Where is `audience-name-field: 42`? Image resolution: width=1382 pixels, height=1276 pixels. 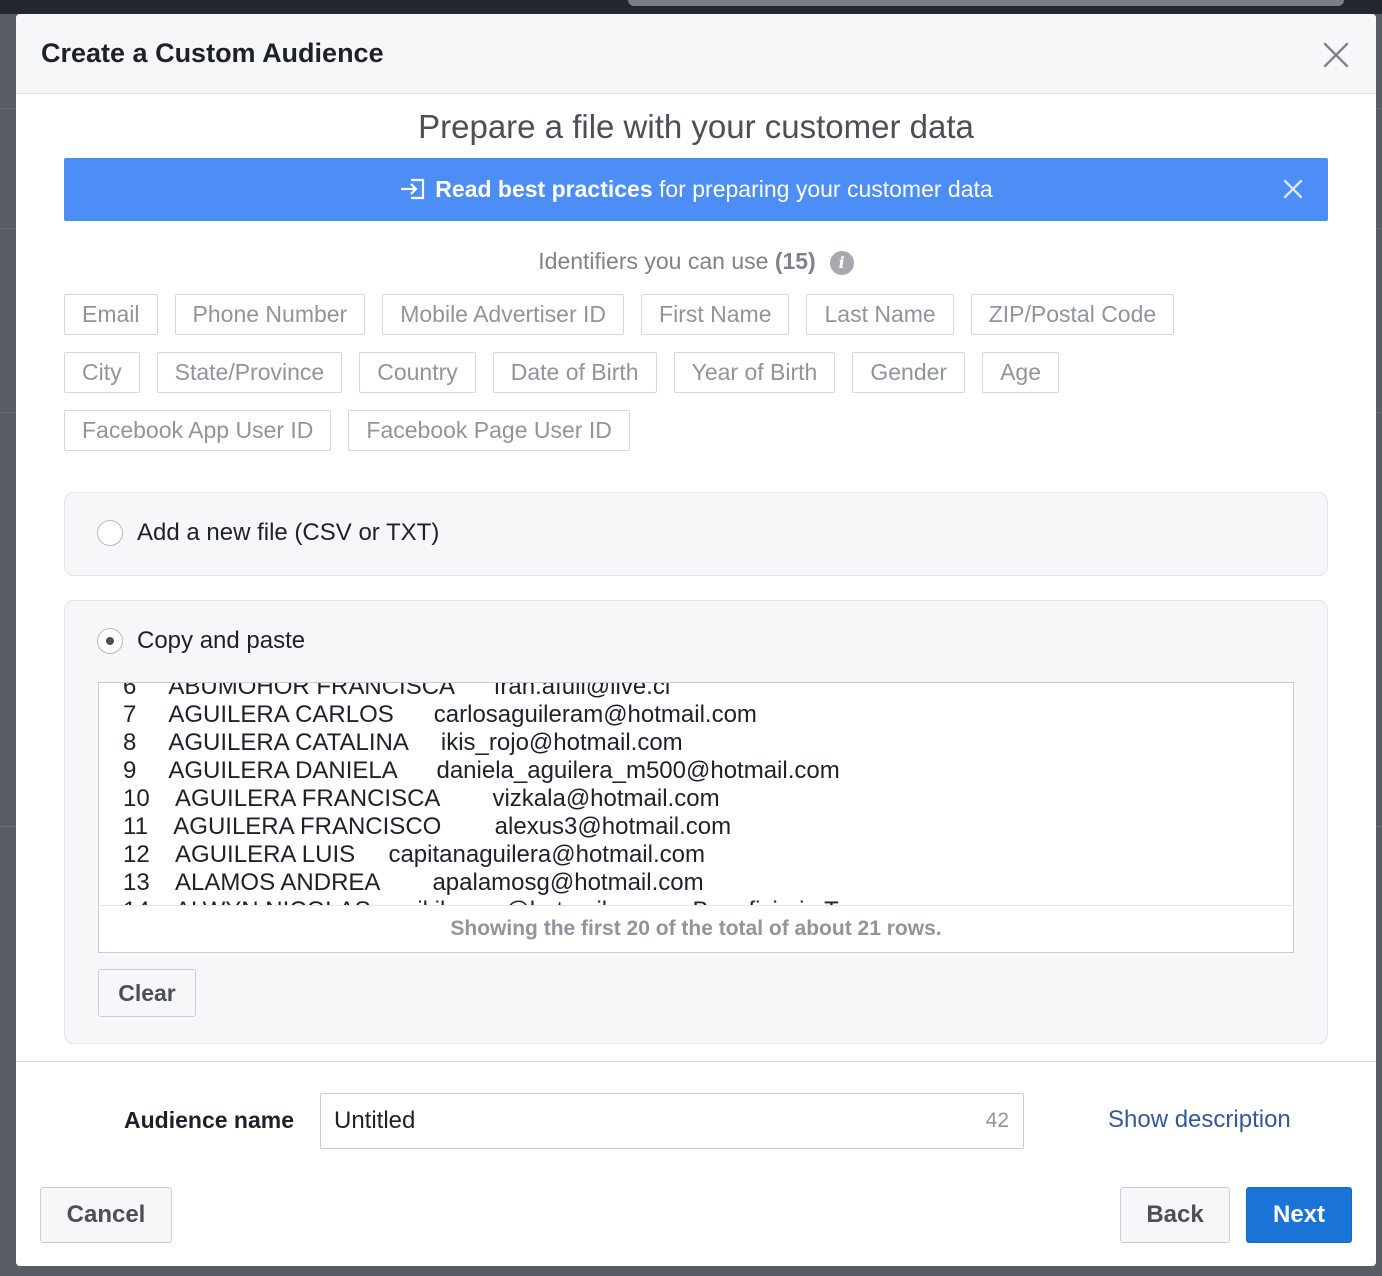 audience-name-field: 42 is located at coordinates (672, 1121).